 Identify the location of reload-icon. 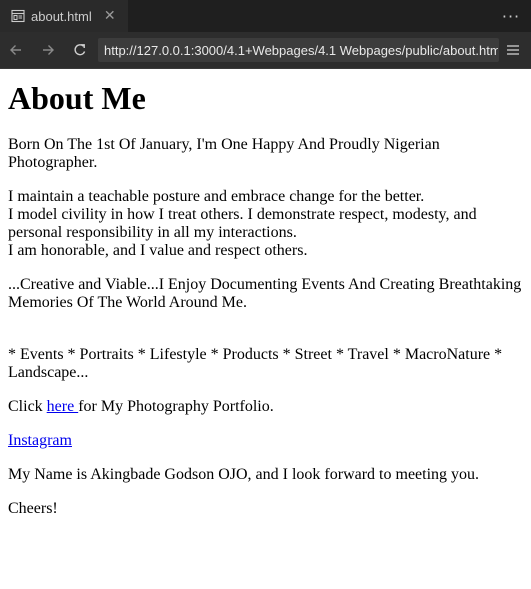
(80, 50).